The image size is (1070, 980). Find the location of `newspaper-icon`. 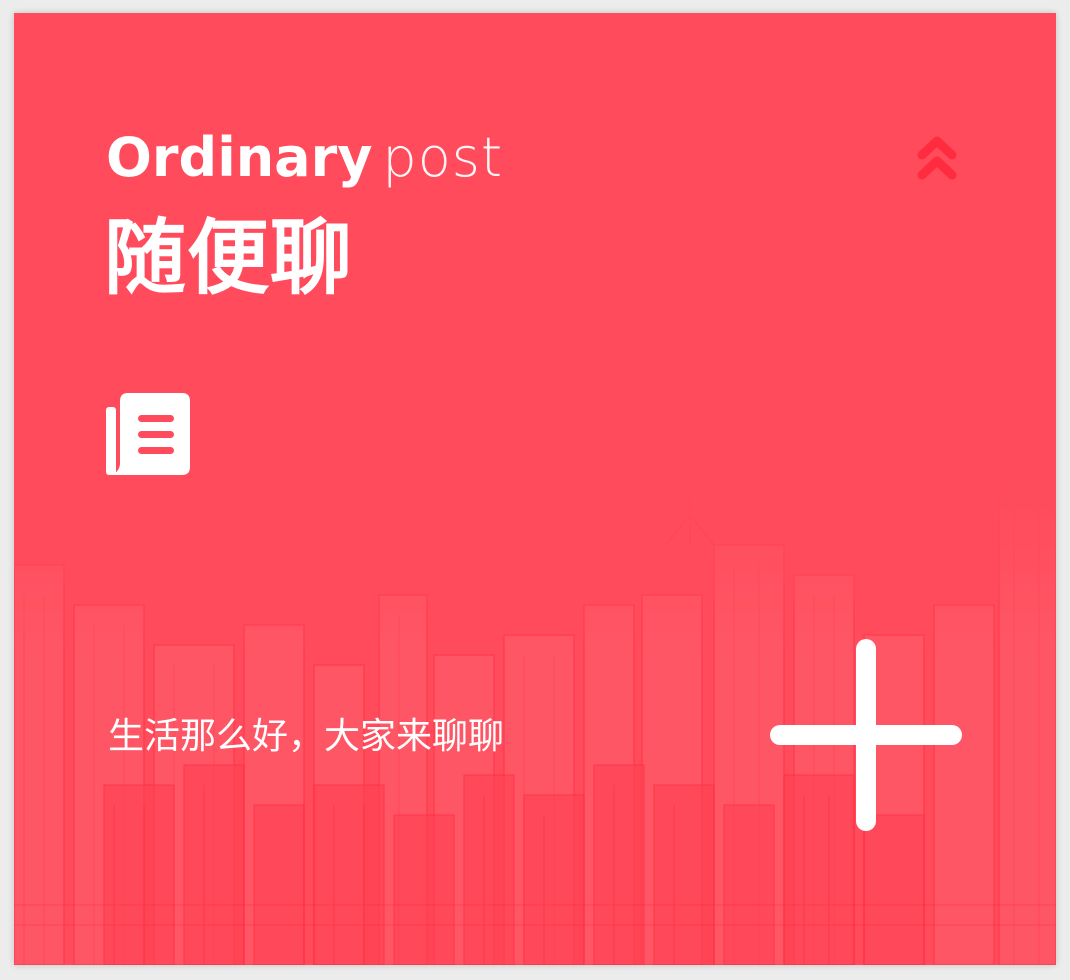

newspaper-icon is located at coordinates (148, 434).